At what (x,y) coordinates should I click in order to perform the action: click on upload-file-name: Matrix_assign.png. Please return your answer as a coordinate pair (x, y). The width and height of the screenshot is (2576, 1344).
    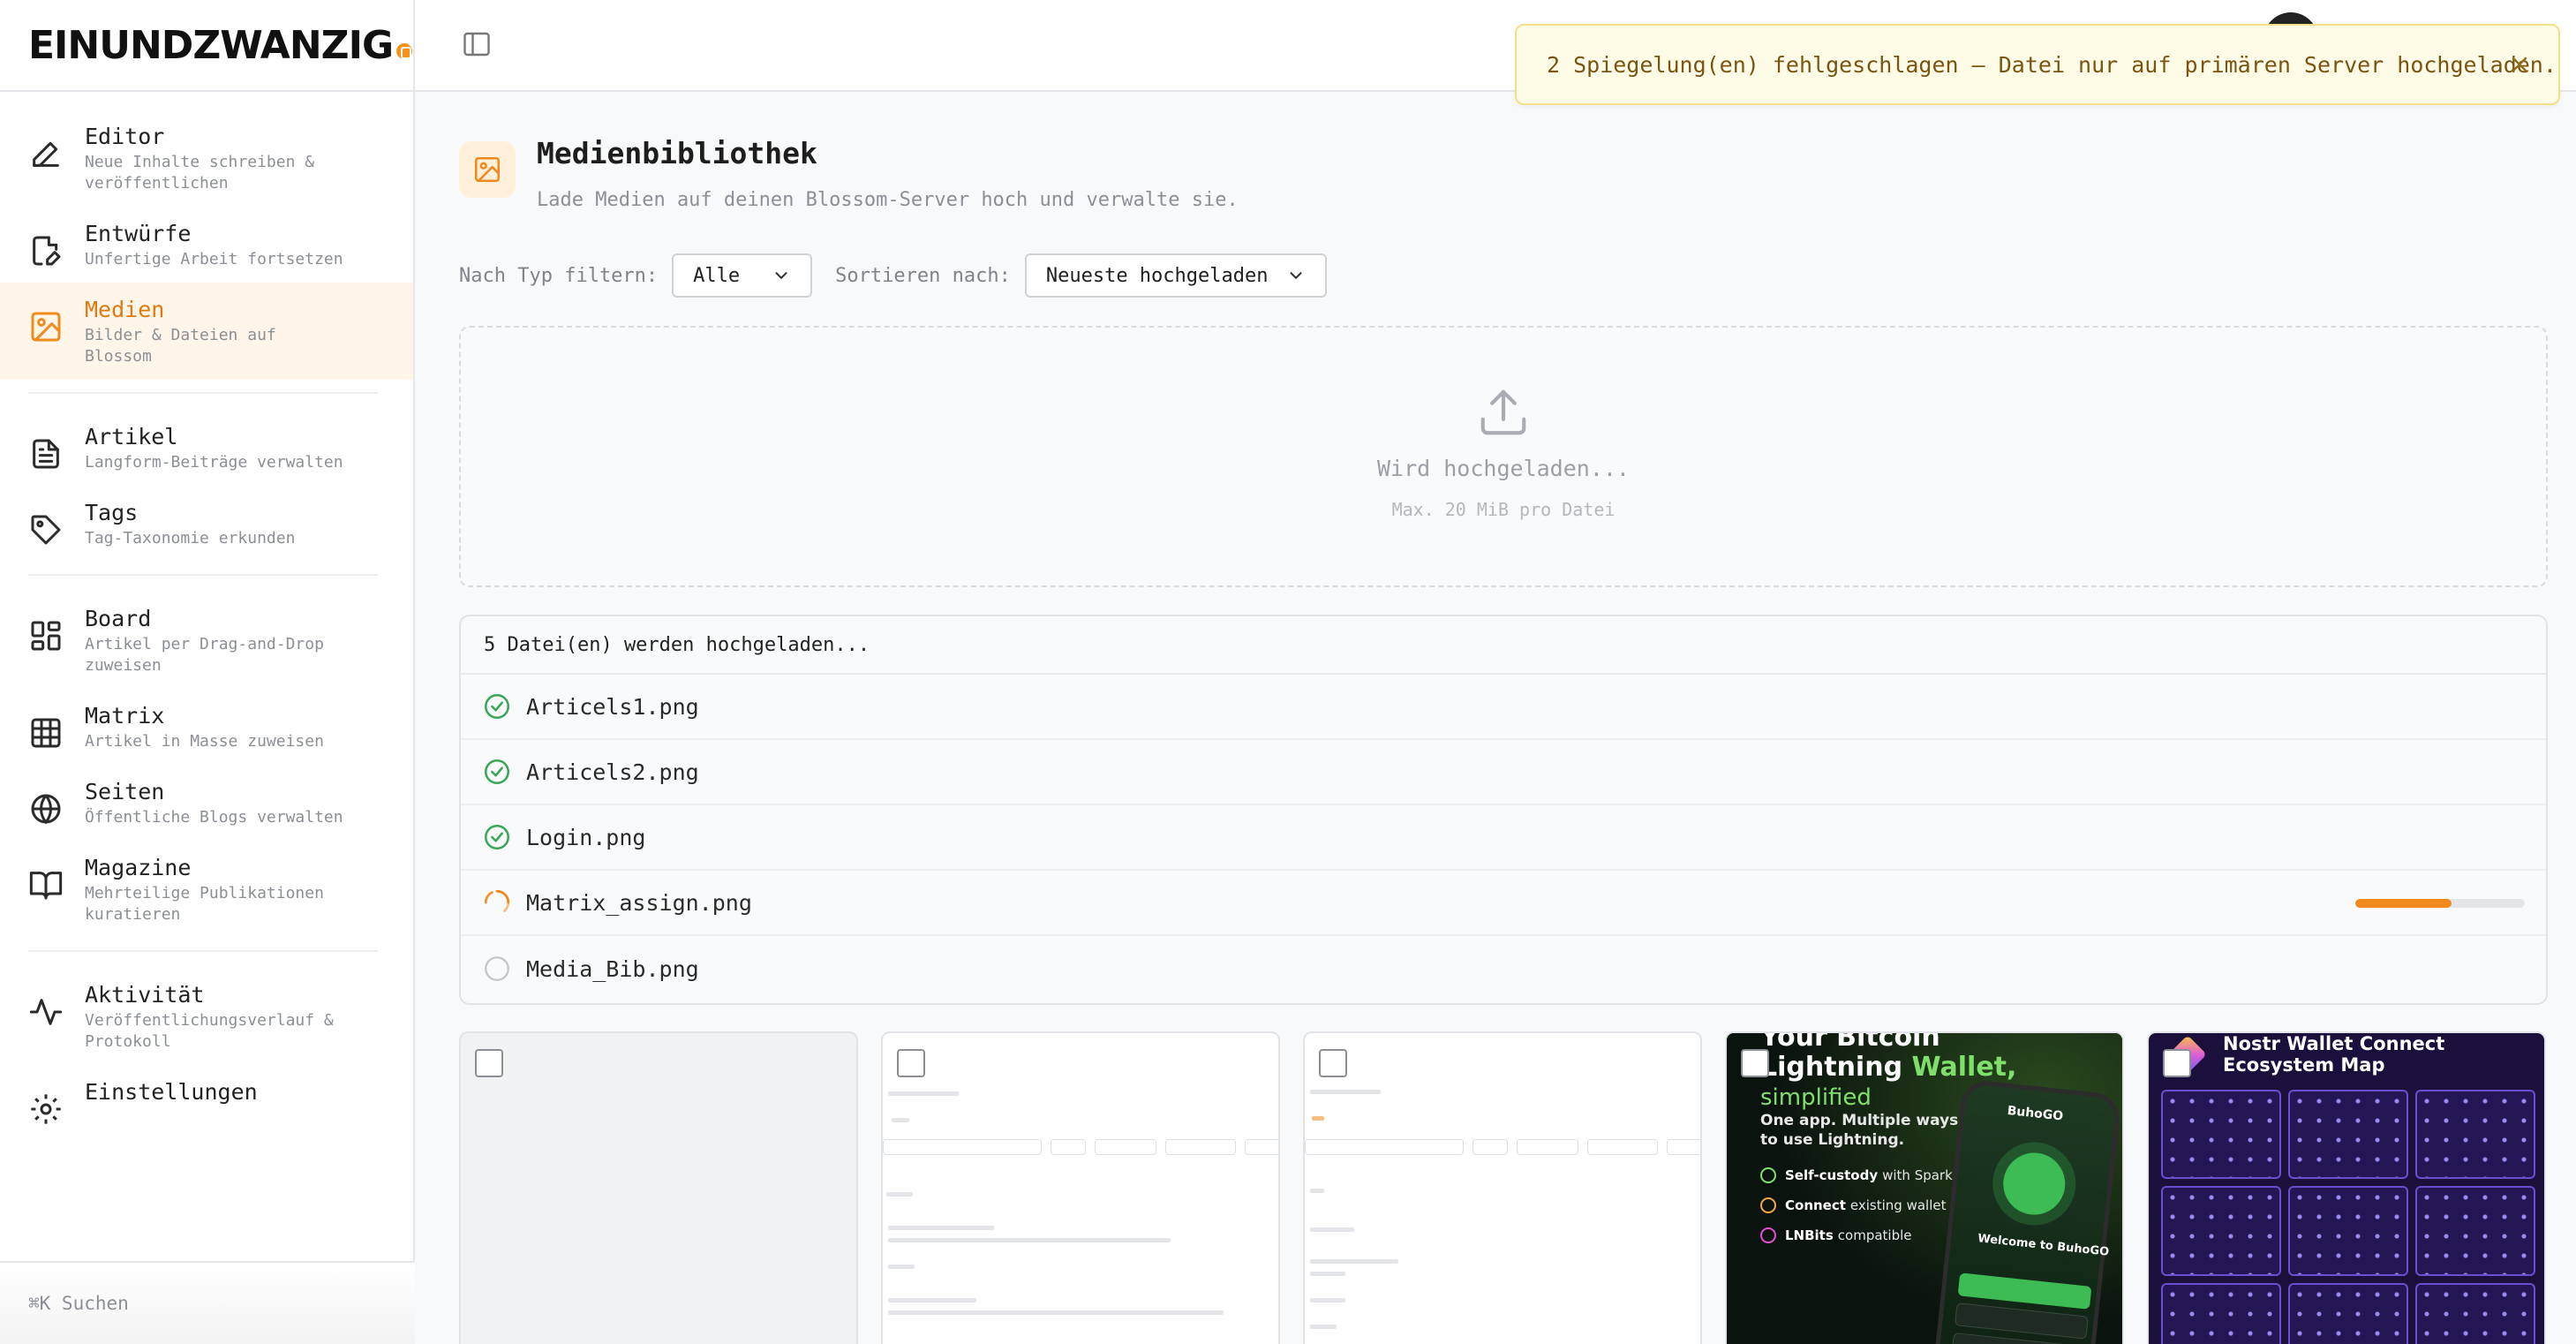
    Looking at the image, I should click on (639, 902).